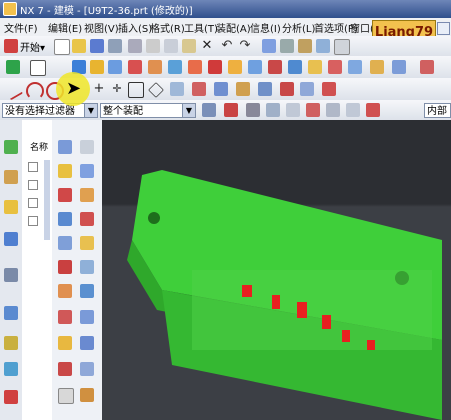 This screenshot has height=420, width=451. Describe the element at coordinates (135, 27) in the screenshot. I see `menu-insert: 插入(S)` at that location.